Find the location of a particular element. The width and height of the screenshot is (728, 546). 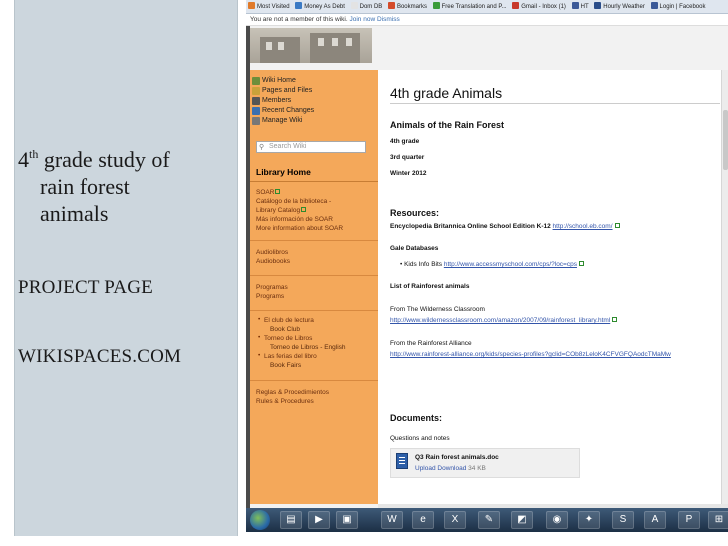

folder-icon: ▣ is located at coordinates (347, 520).